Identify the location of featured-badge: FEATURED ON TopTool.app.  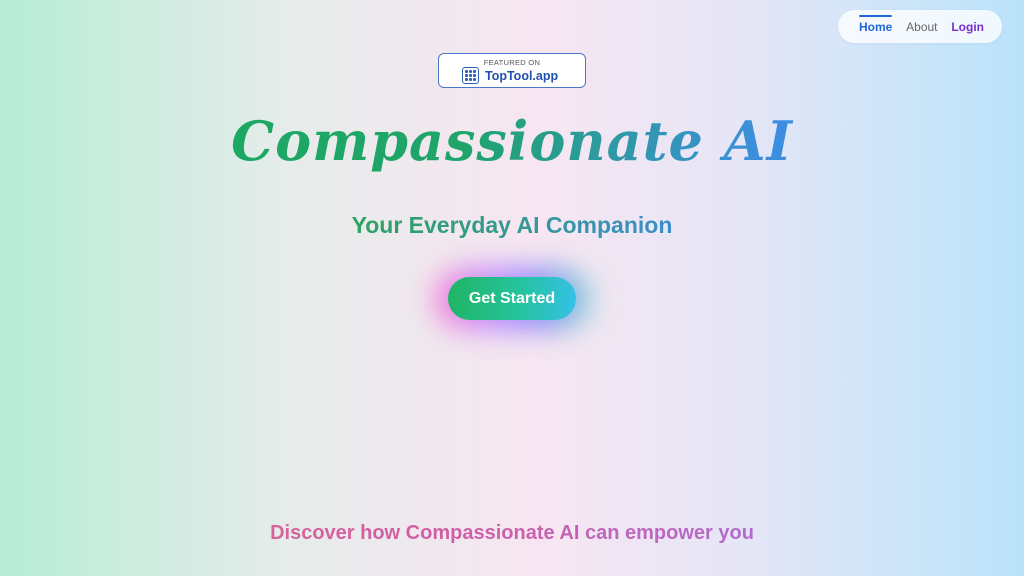
(512, 70).